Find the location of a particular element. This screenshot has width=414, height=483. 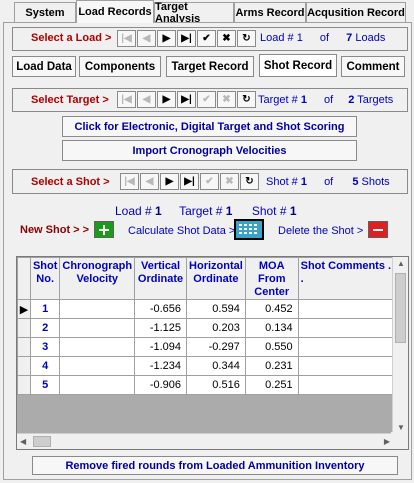

selector-header is located at coordinates (24, 278).